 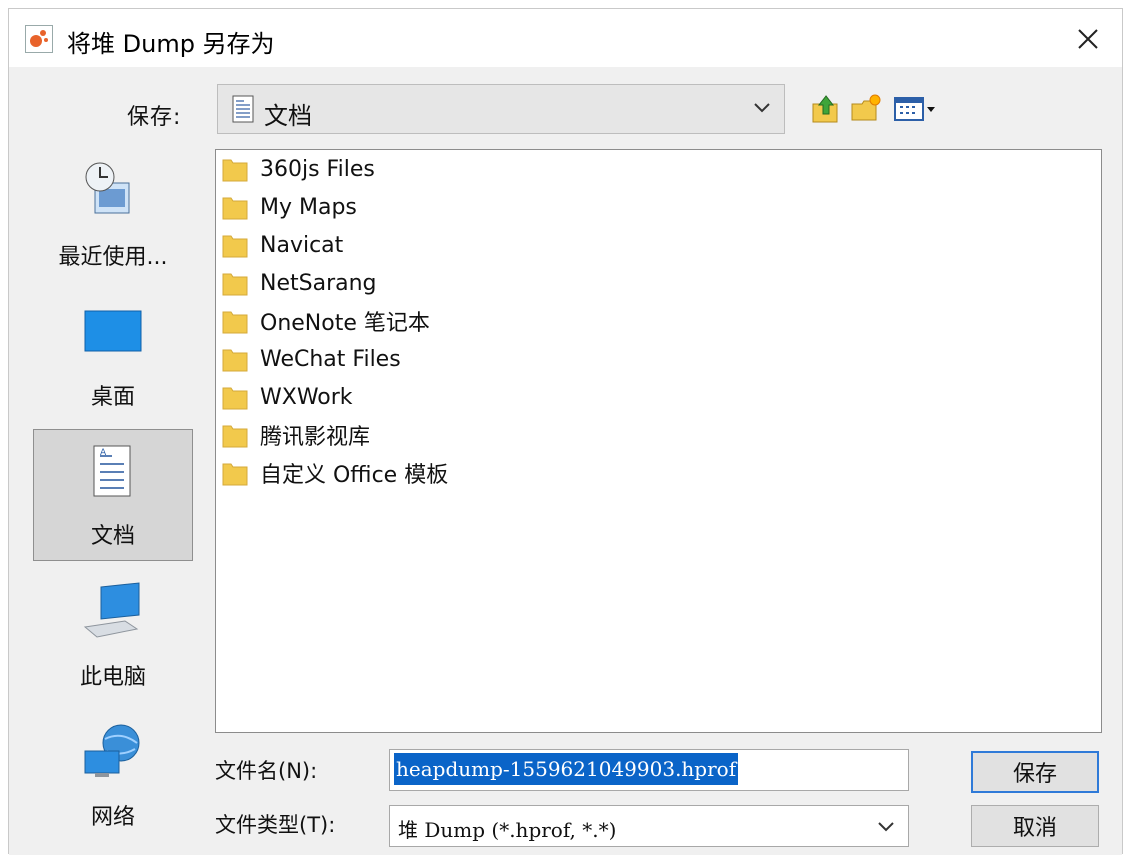 I want to click on file-name: 360js Files, so click(x=317, y=169).